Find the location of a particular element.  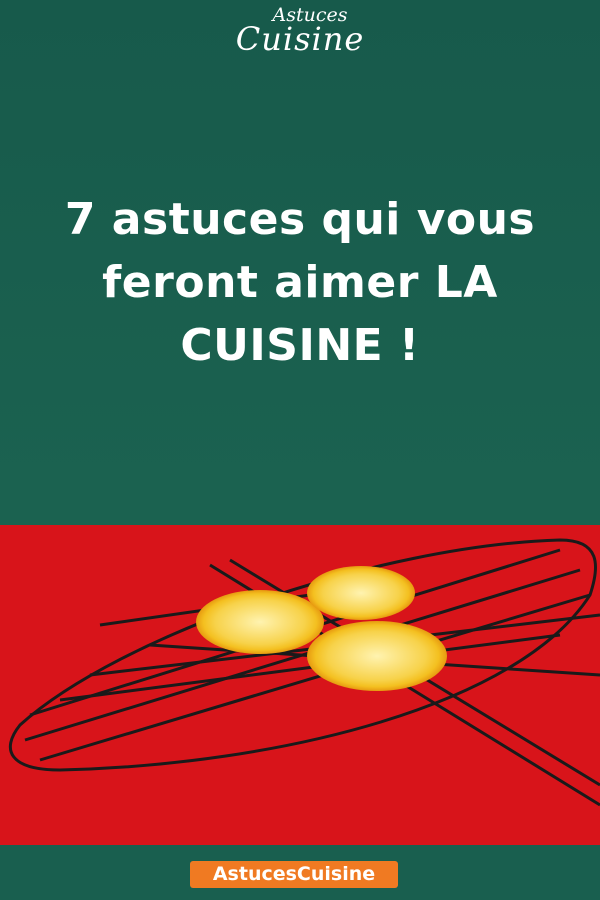

brand-logo: Astuces Cuisine is located at coordinates (300, 31).